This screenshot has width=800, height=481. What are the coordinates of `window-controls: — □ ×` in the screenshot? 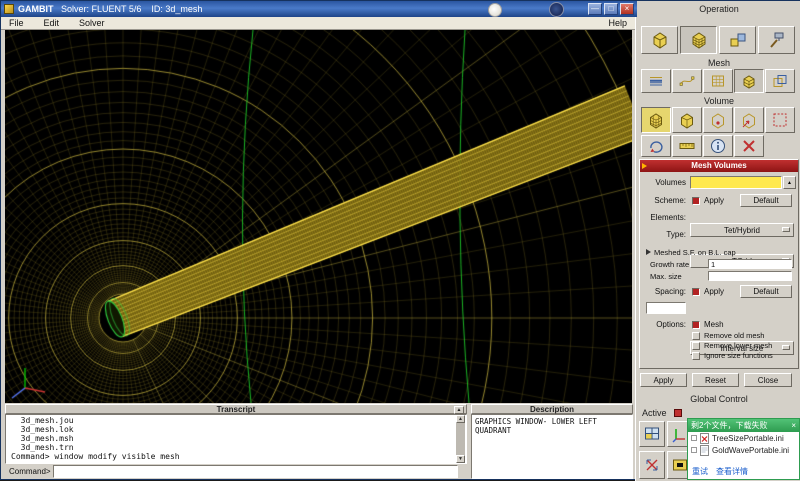 It's located at (611, 9).